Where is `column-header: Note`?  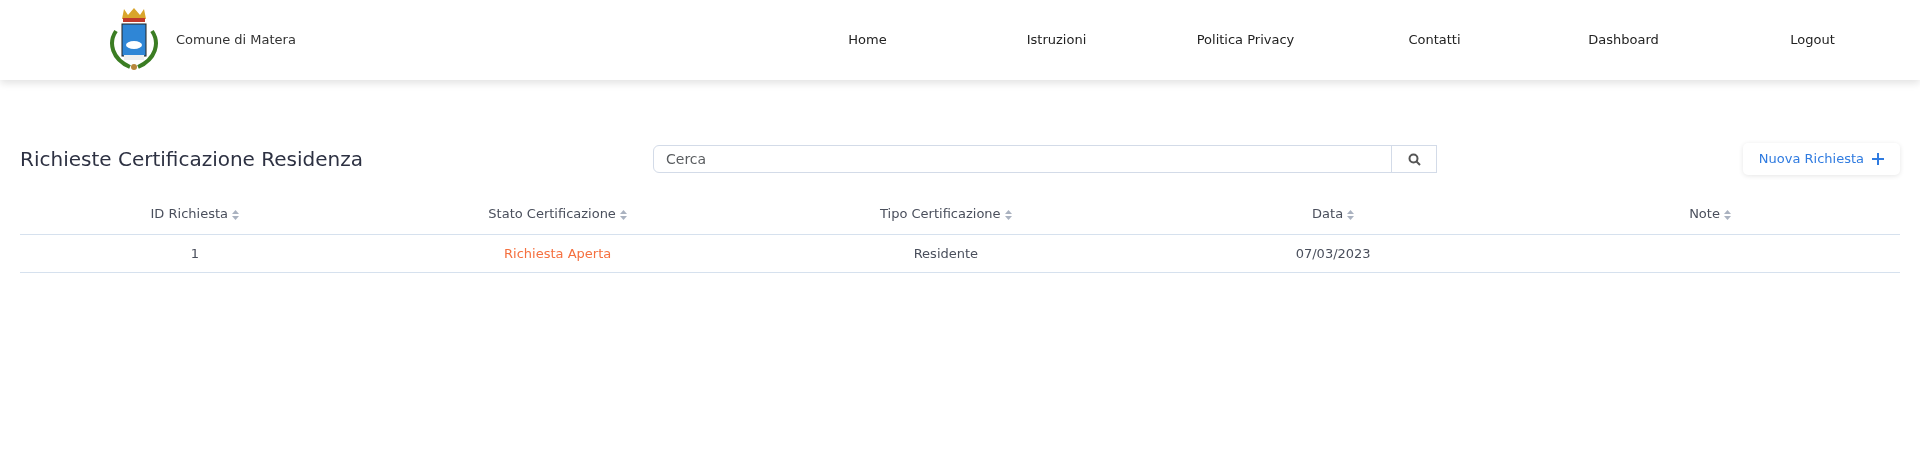 column-header: Note is located at coordinates (1704, 213).